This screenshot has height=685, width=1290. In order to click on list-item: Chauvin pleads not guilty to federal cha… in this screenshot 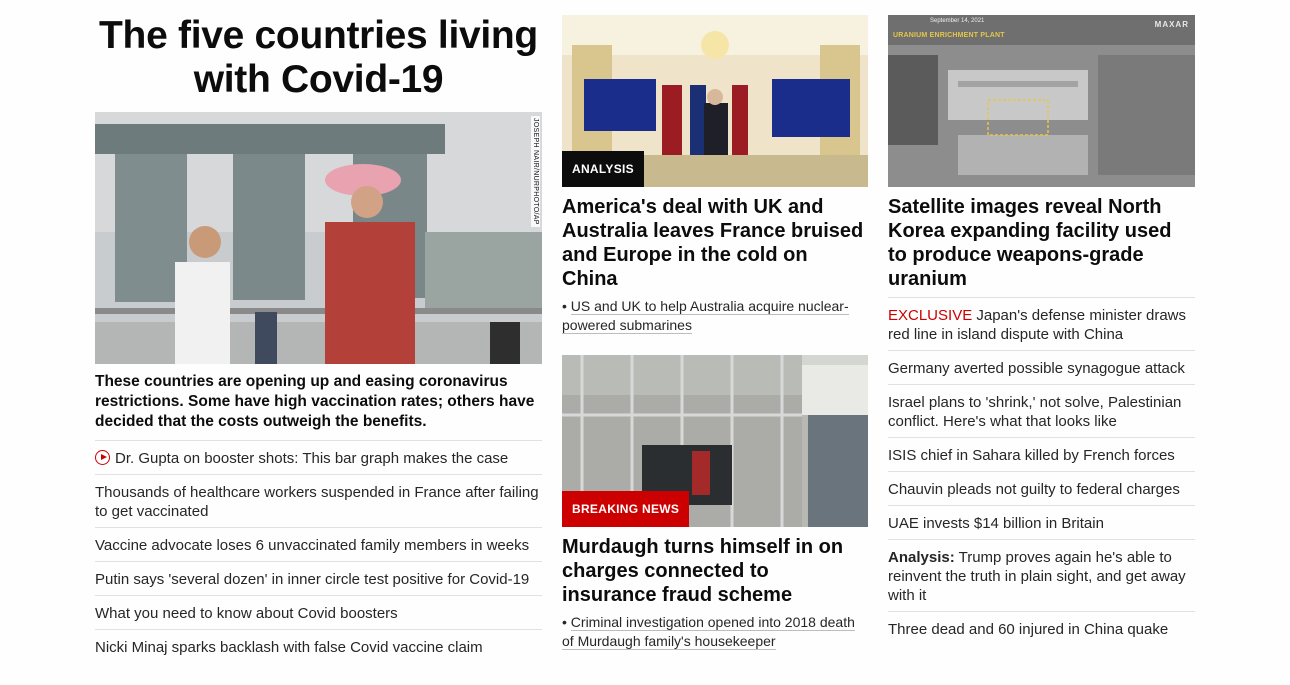, I will do `click(1041, 488)`.